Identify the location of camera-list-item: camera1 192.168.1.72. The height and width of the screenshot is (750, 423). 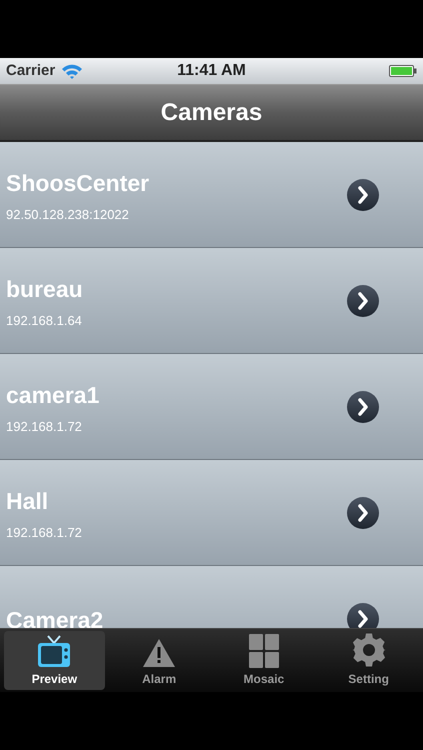
(211, 407).